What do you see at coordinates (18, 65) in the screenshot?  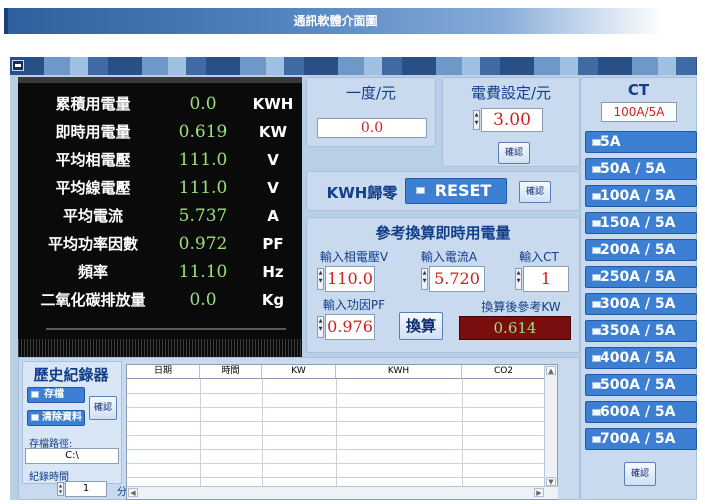 I see `app-icon` at bounding box center [18, 65].